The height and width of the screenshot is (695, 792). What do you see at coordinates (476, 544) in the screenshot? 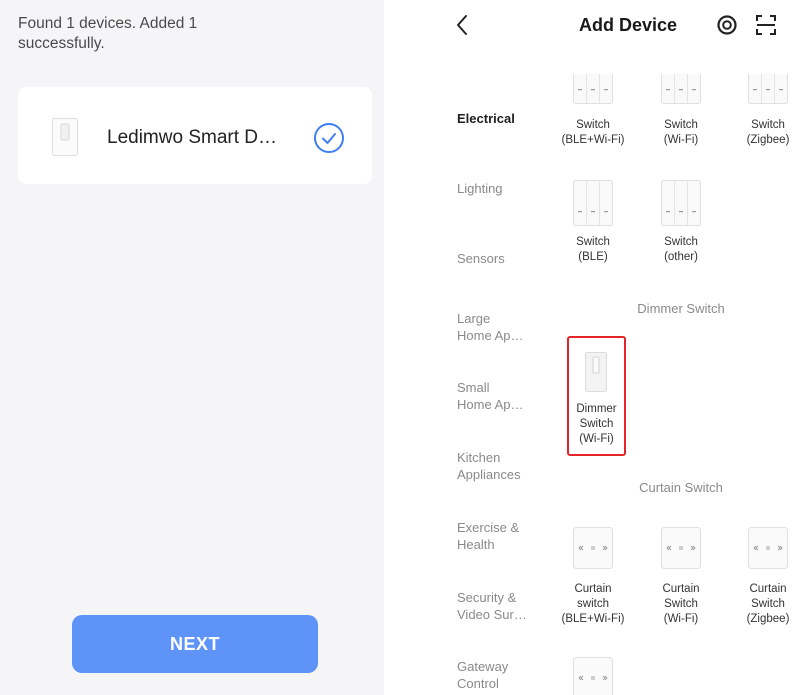
I see `category-label: Health` at bounding box center [476, 544].